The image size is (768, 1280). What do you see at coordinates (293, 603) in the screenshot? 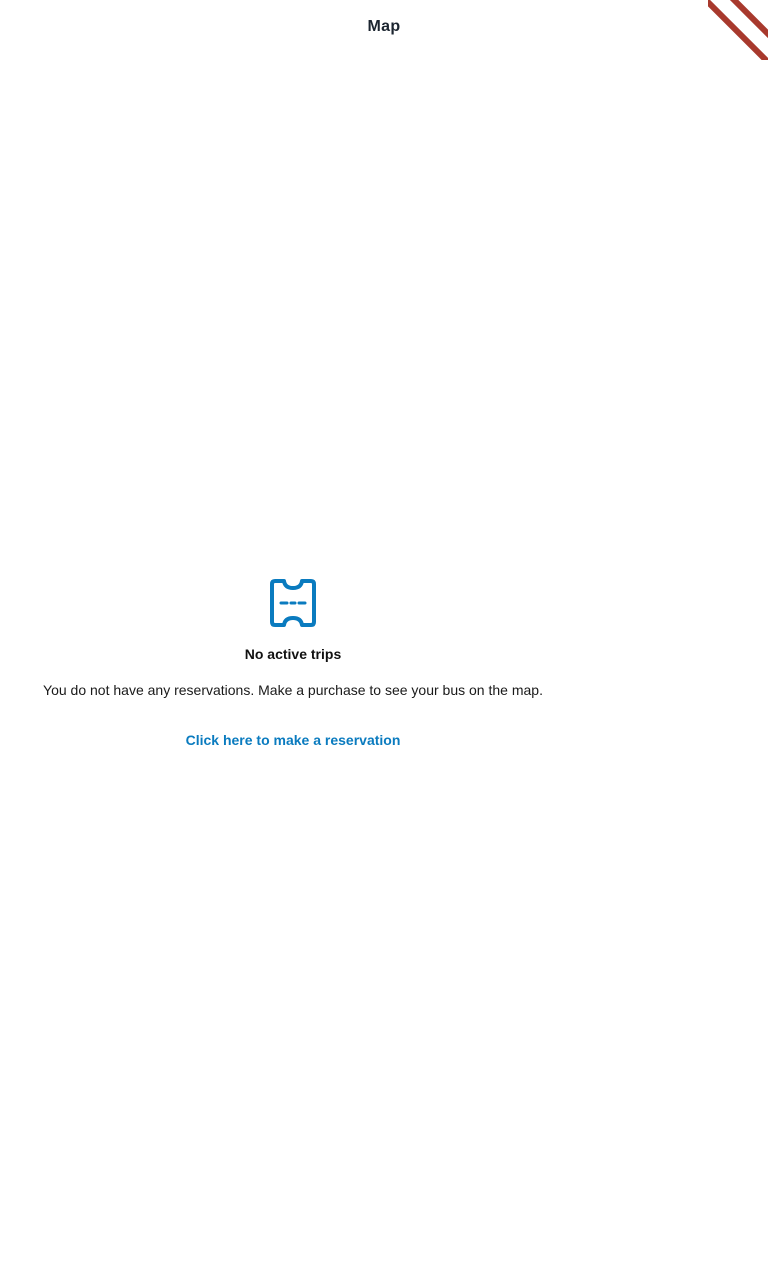
I see `ticket-icon` at bounding box center [293, 603].